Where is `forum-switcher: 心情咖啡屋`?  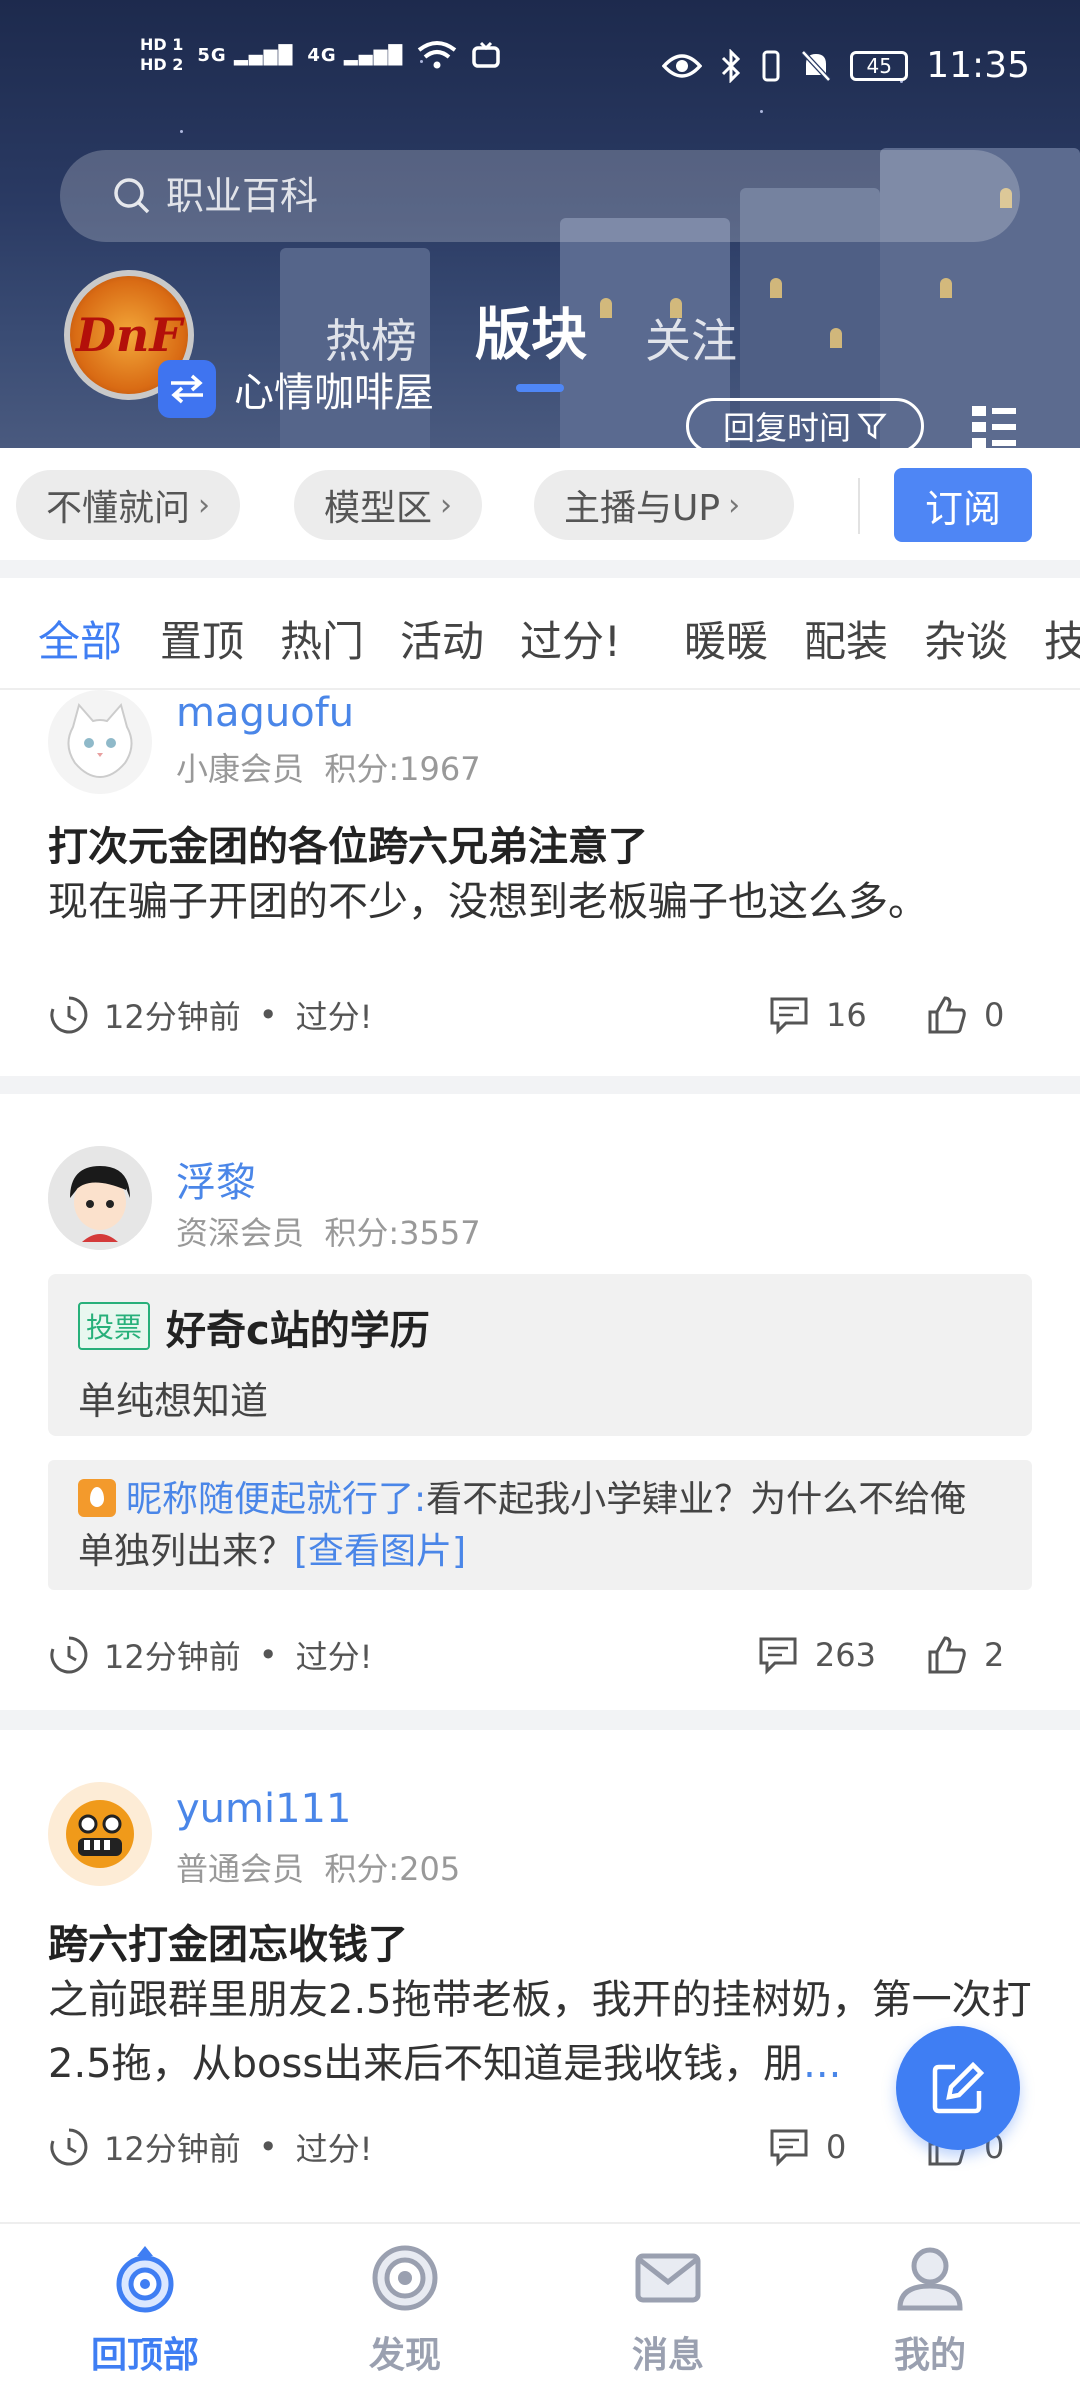
forum-switcher: 心情咖啡屋 is located at coordinates (296, 389).